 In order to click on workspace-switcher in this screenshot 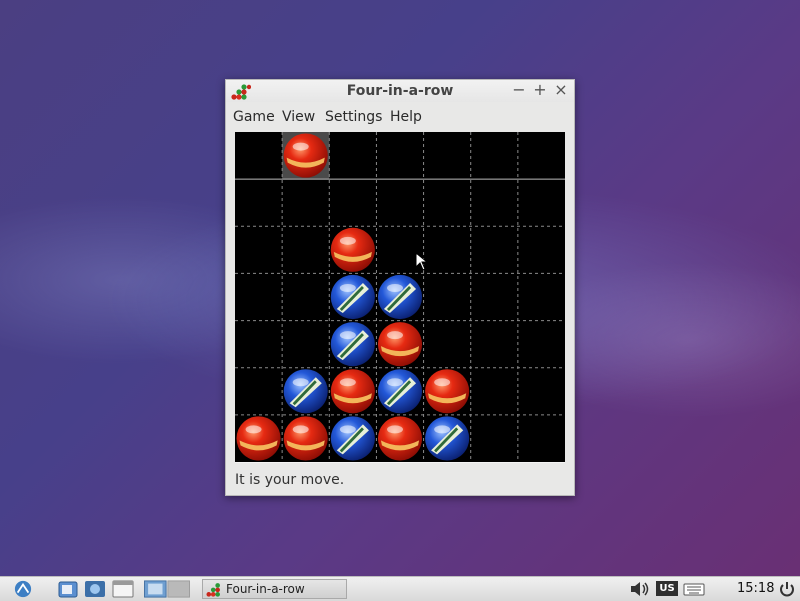, I will do `click(167, 589)`.